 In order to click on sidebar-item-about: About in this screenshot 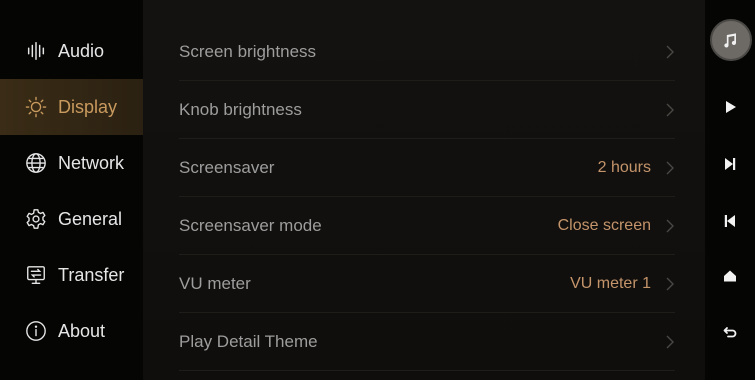, I will do `click(71, 331)`.